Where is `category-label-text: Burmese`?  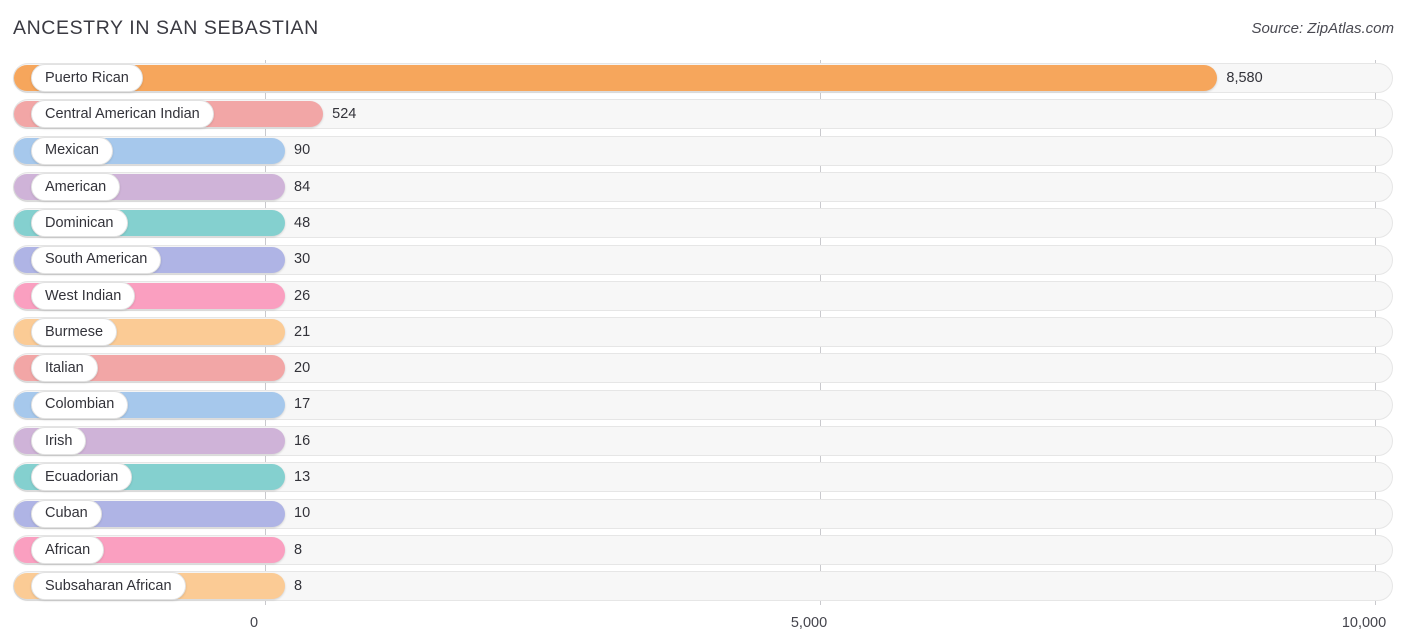 category-label-text: Burmese is located at coordinates (74, 331).